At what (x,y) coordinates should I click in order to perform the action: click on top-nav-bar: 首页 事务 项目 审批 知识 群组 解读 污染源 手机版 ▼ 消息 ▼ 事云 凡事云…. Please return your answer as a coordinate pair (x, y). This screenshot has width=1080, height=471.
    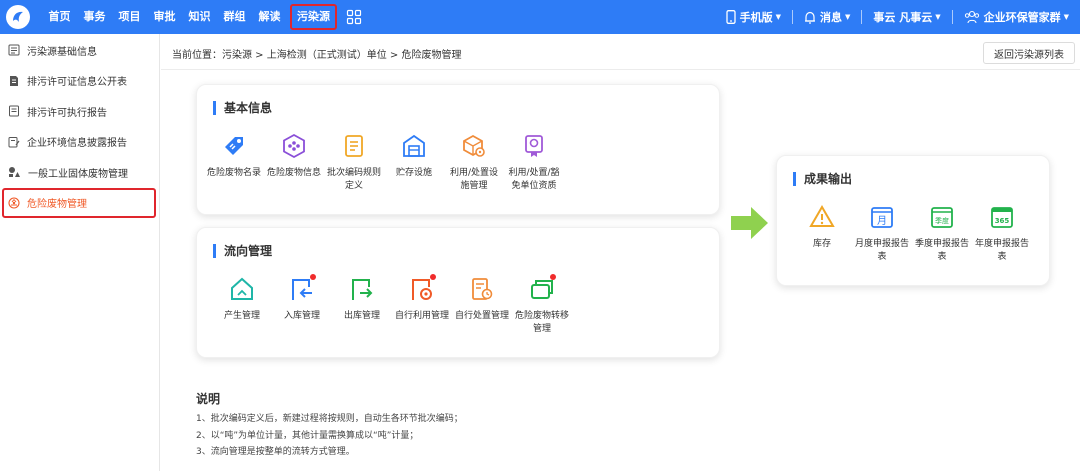
    Looking at the image, I should click on (540, 17).